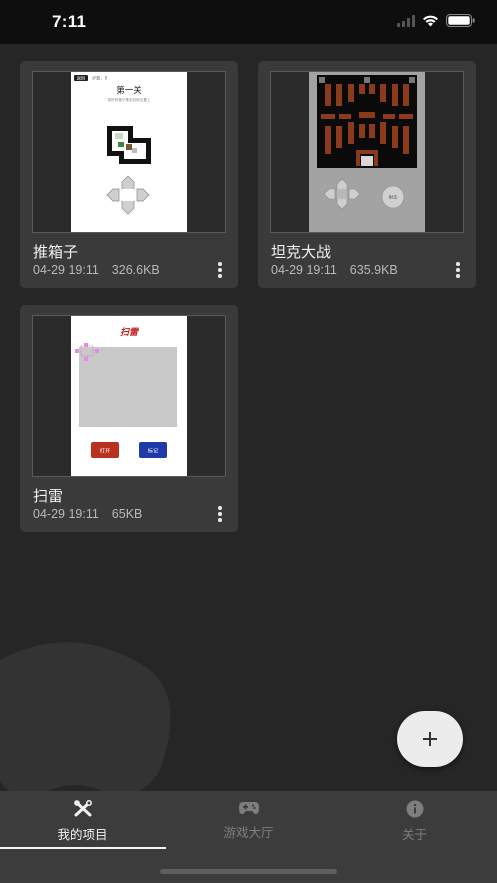 The image size is (497, 883). I want to click on project-card: 扫雷 打开 标记 扫雷 04-29 19:11 65KB, so click(129, 418).